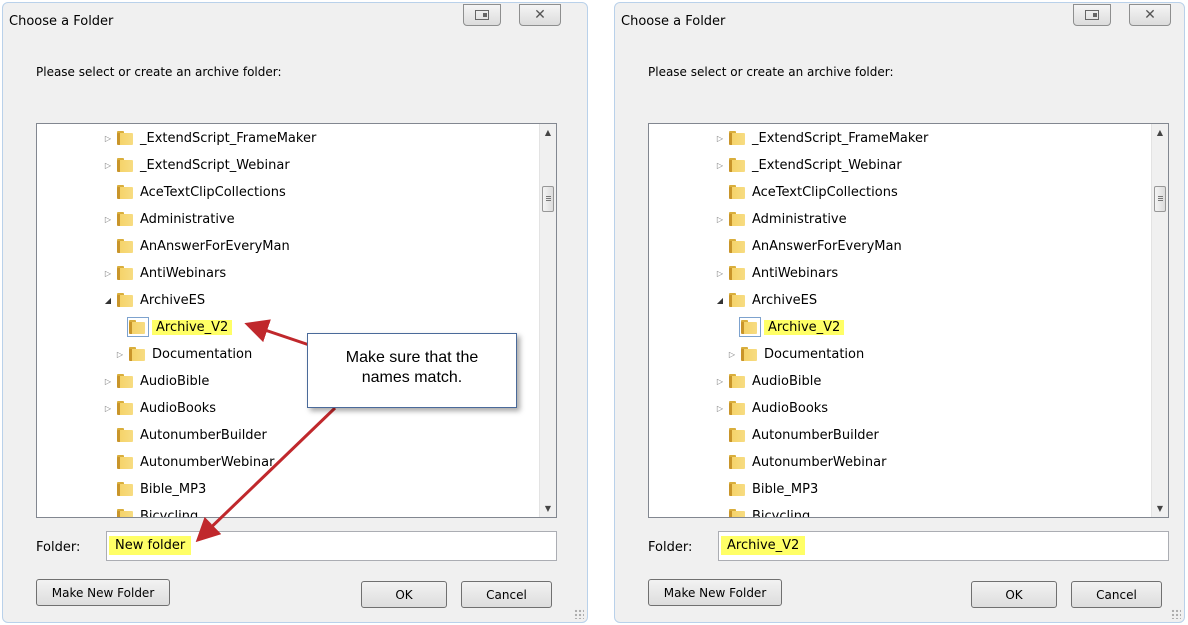  Describe the element at coordinates (763, 545) in the screenshot. I see `folder-name-value: Archive_V2` at that location.